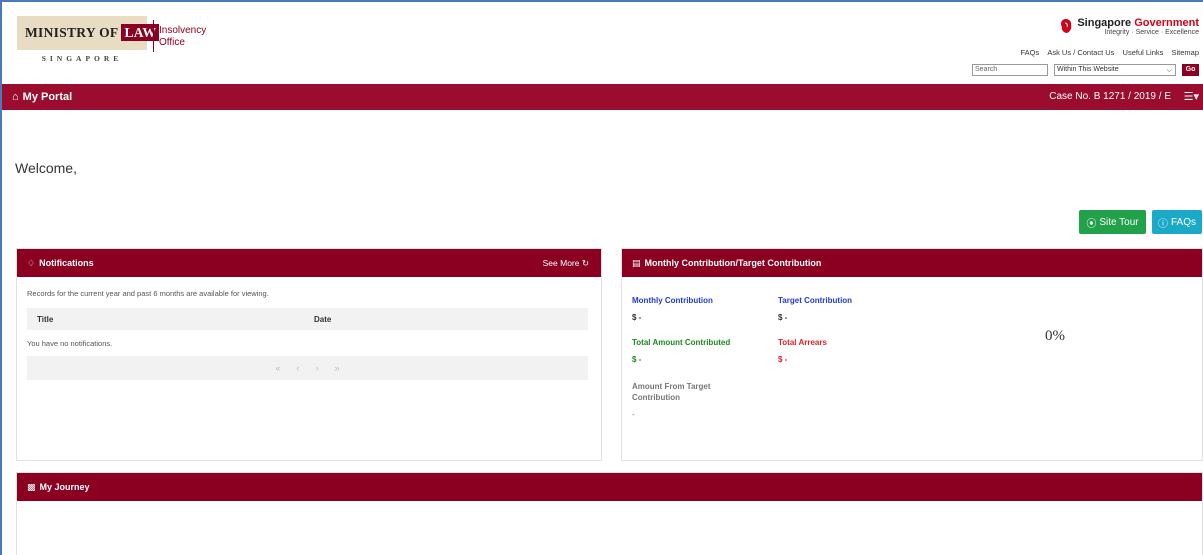 This screenshot has height=555, width=1203. What do you see at coordinates (82, 58) in the screenshot?
I see `logo-singapore: SINGAPORE` at bounding box center [82, 58].